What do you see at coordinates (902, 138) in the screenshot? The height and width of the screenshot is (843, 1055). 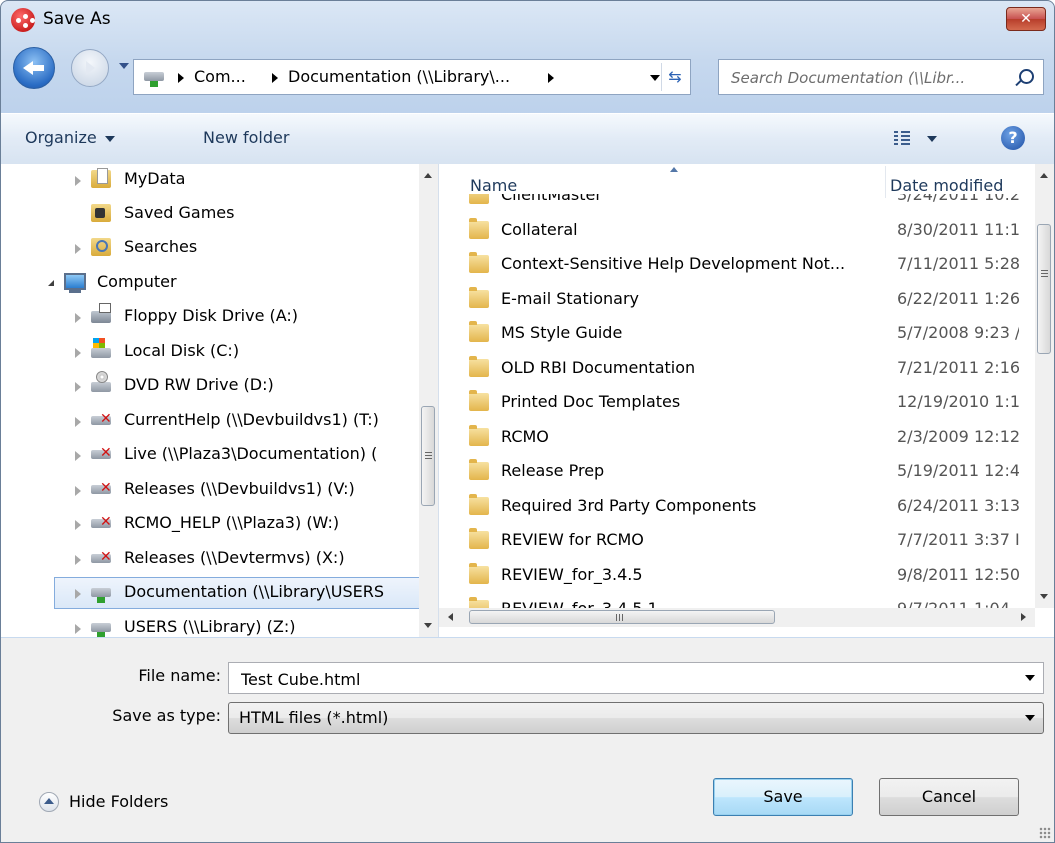 I see `change-view-icon` at bounding box center [902, 138].